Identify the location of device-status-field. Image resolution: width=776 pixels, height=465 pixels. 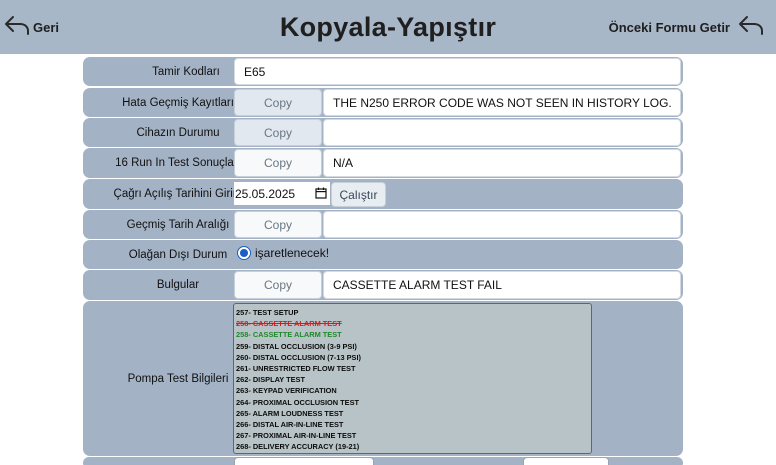
(502, 132).